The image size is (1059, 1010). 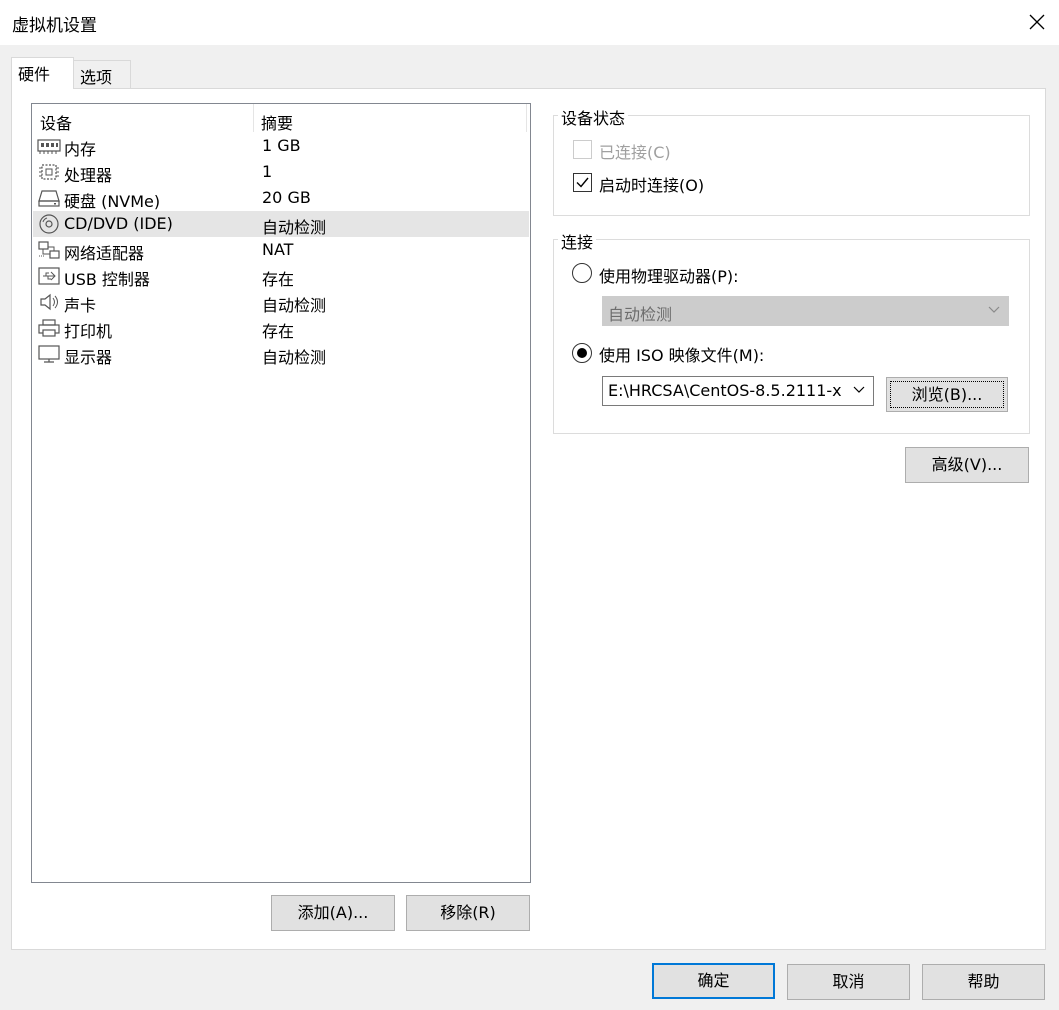 What do you see at coordinates (80, 149) in the screenshot?
I see `device-name: 内存` at bounding box center [80, 149].